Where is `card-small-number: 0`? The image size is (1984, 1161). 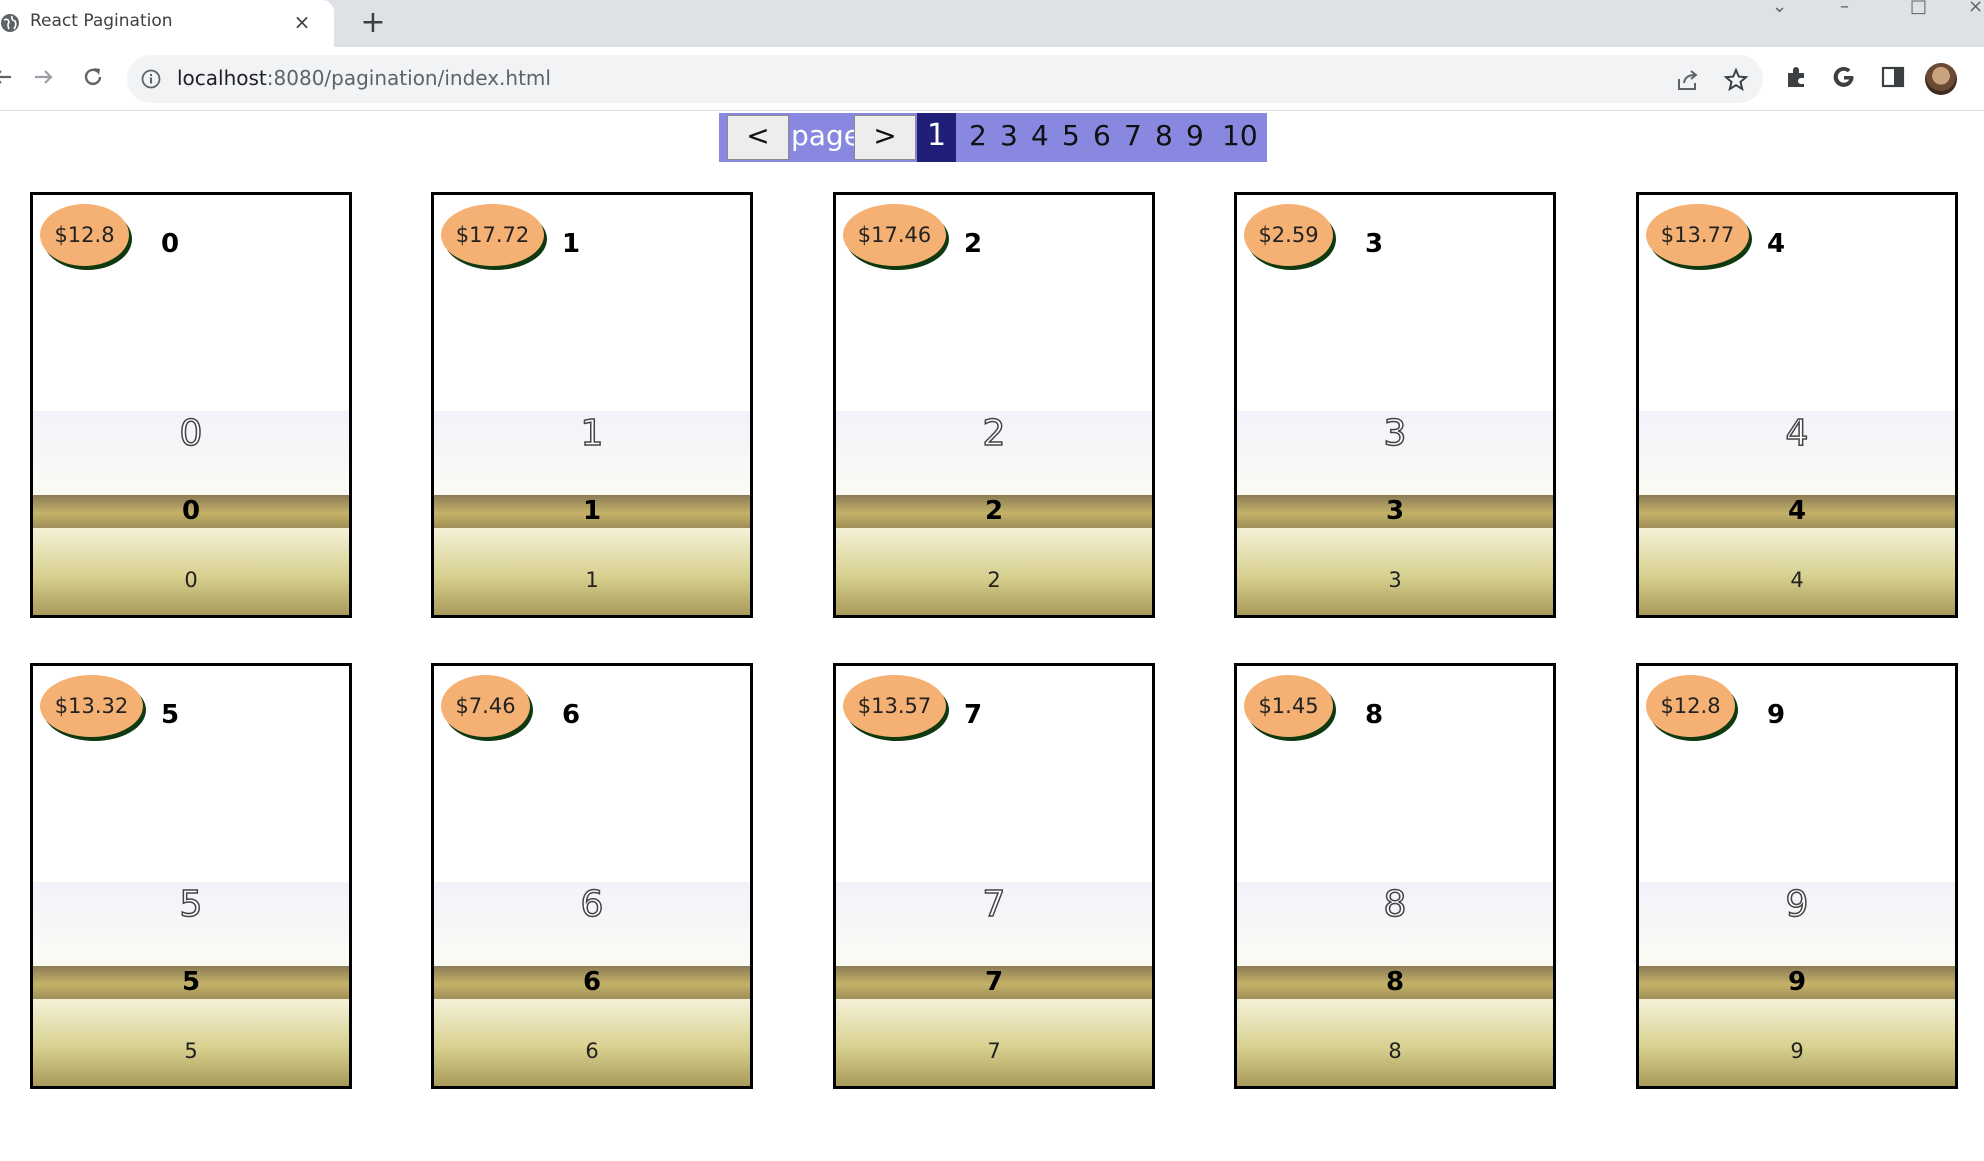
card-small-number: 0 is located at coordinates (191, 580).